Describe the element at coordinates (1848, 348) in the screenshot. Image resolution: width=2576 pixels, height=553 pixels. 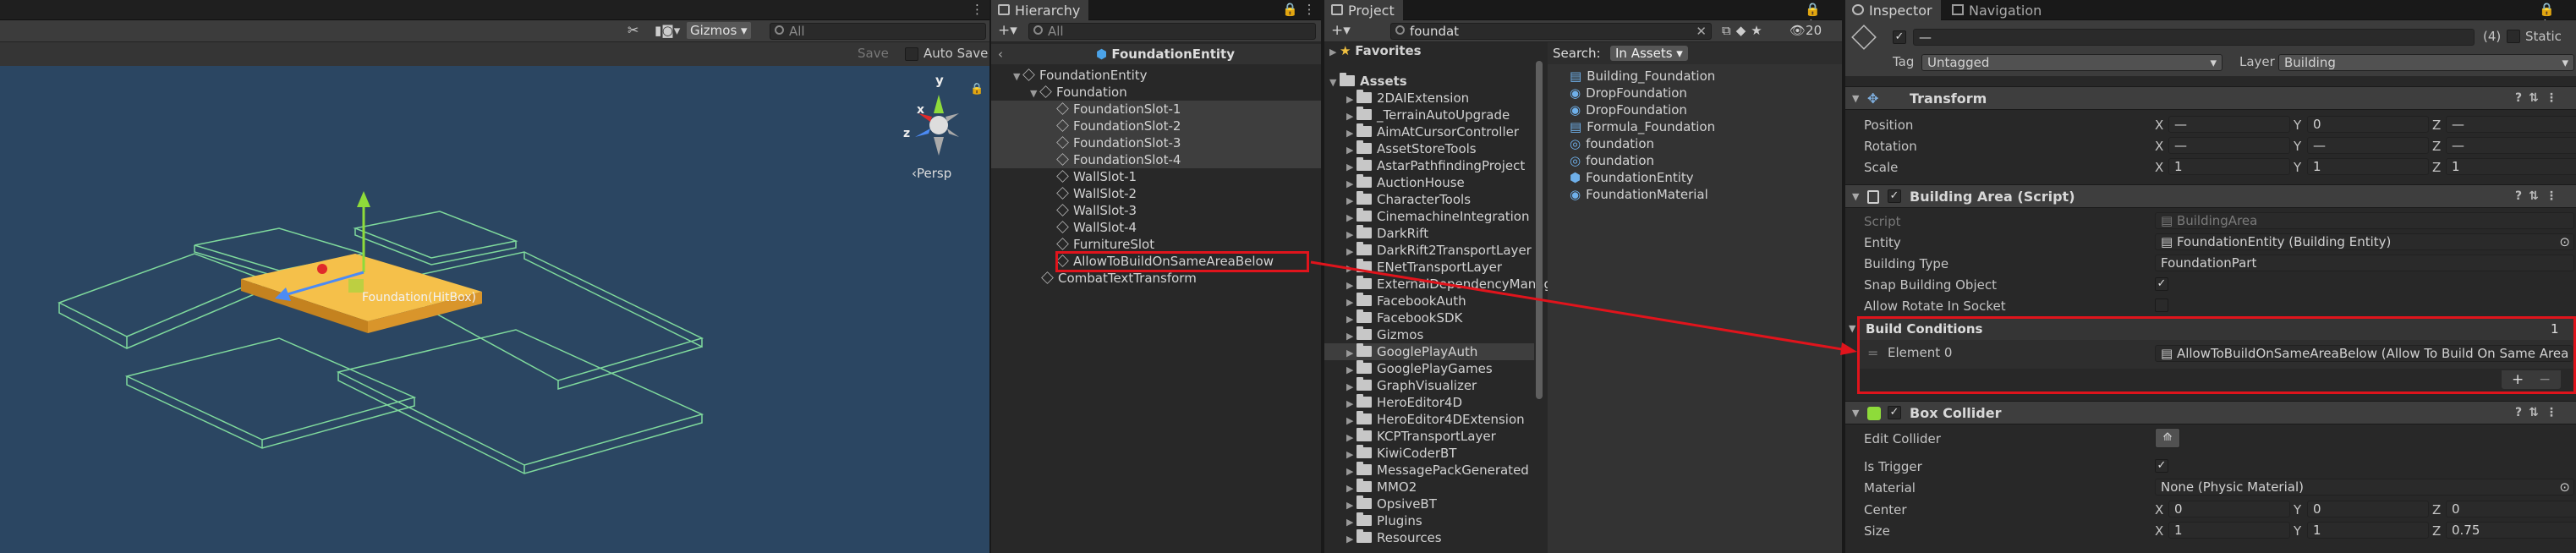
I see `arrowhead-icon` at that location.